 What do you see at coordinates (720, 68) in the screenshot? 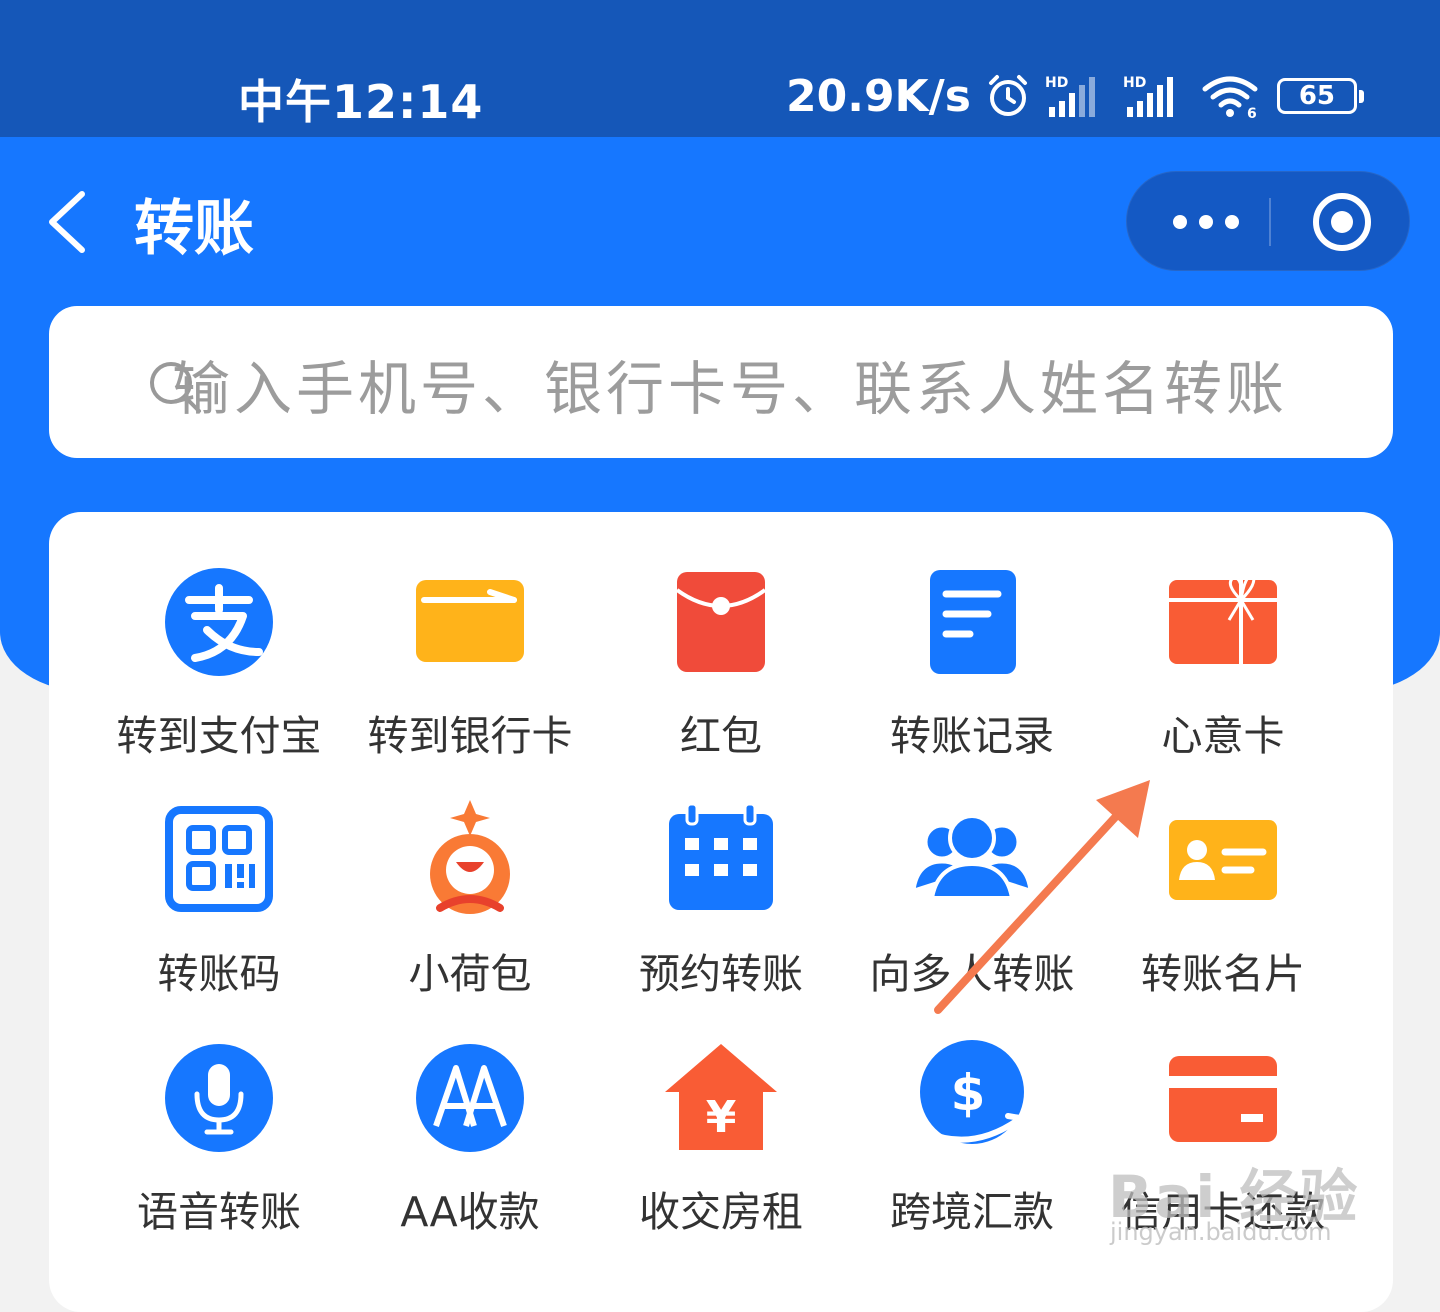
I see `status-bar: 中午12:14 20.9K/s HD HD 6 65` at bounding box center [720, 68].